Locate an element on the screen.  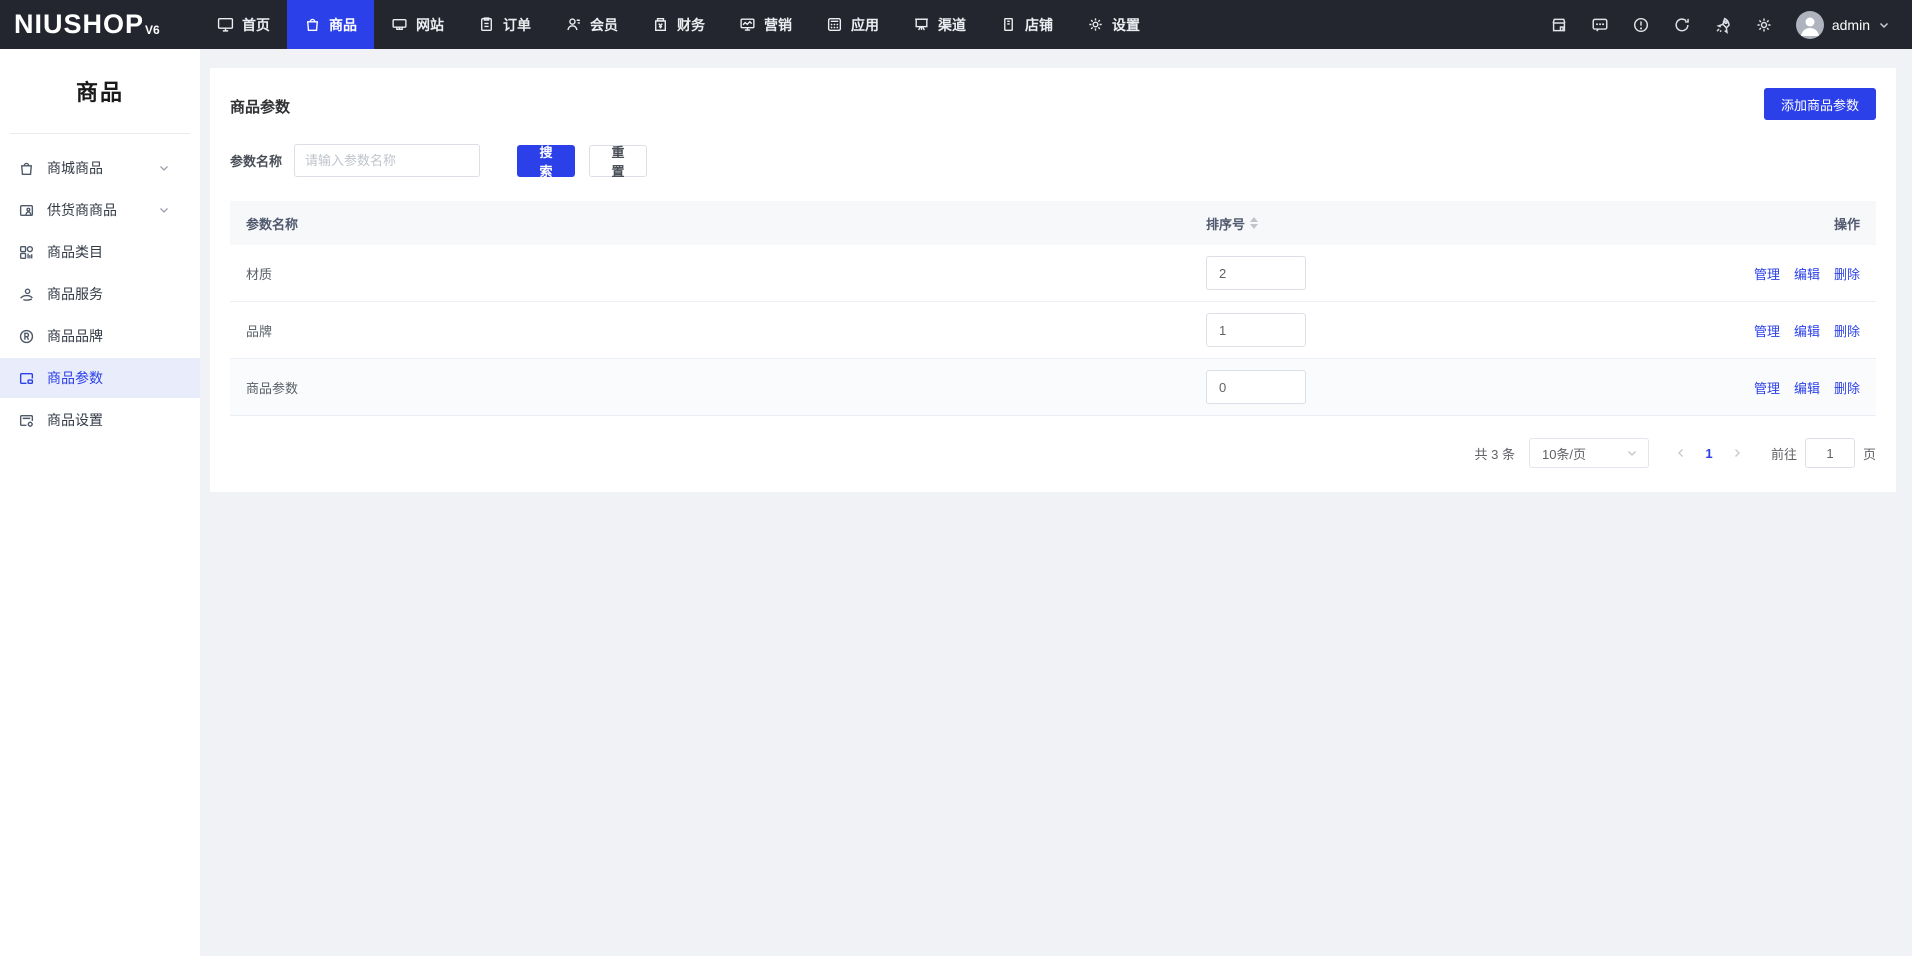
marketing-chart-icon is located at coordinates (747, 24).